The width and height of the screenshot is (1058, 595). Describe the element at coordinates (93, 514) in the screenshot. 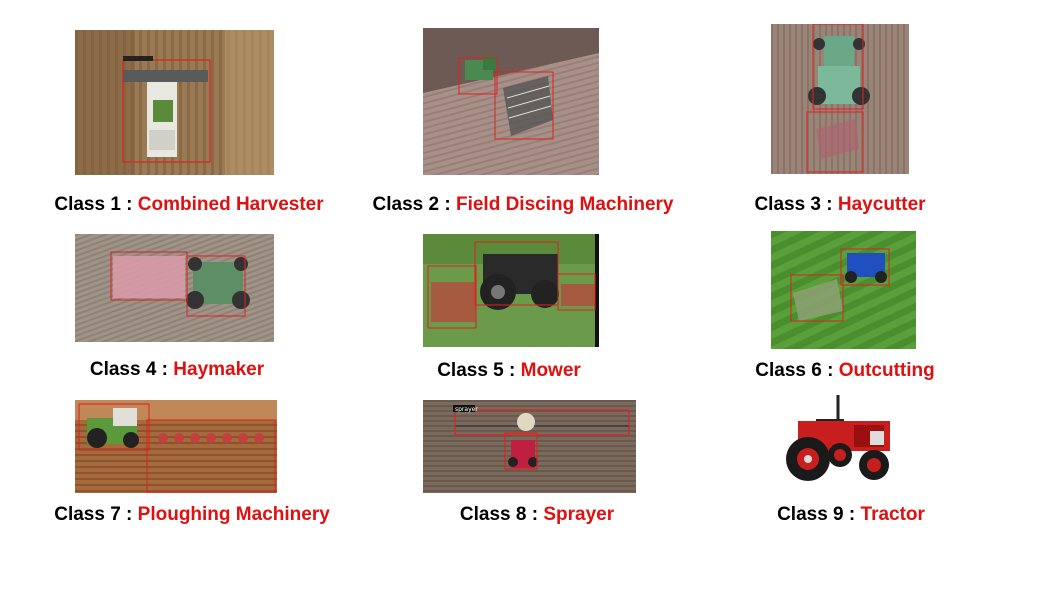

I see `class-7-prefix: Class 7 :` at that location.